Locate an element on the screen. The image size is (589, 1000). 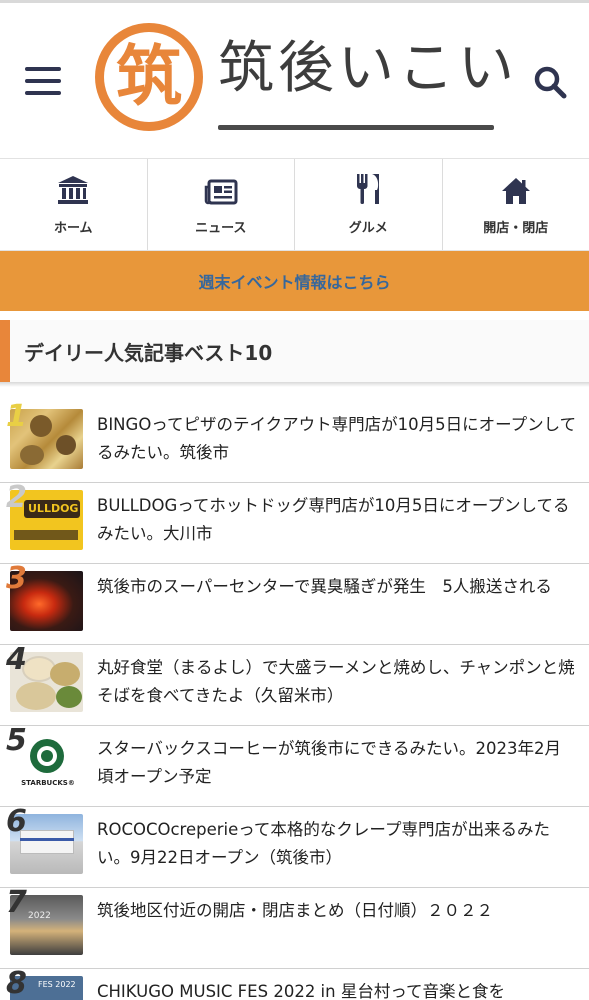
weekend-events-banner: 週末イベント情報はこちら is located at coordinates (294, 281).